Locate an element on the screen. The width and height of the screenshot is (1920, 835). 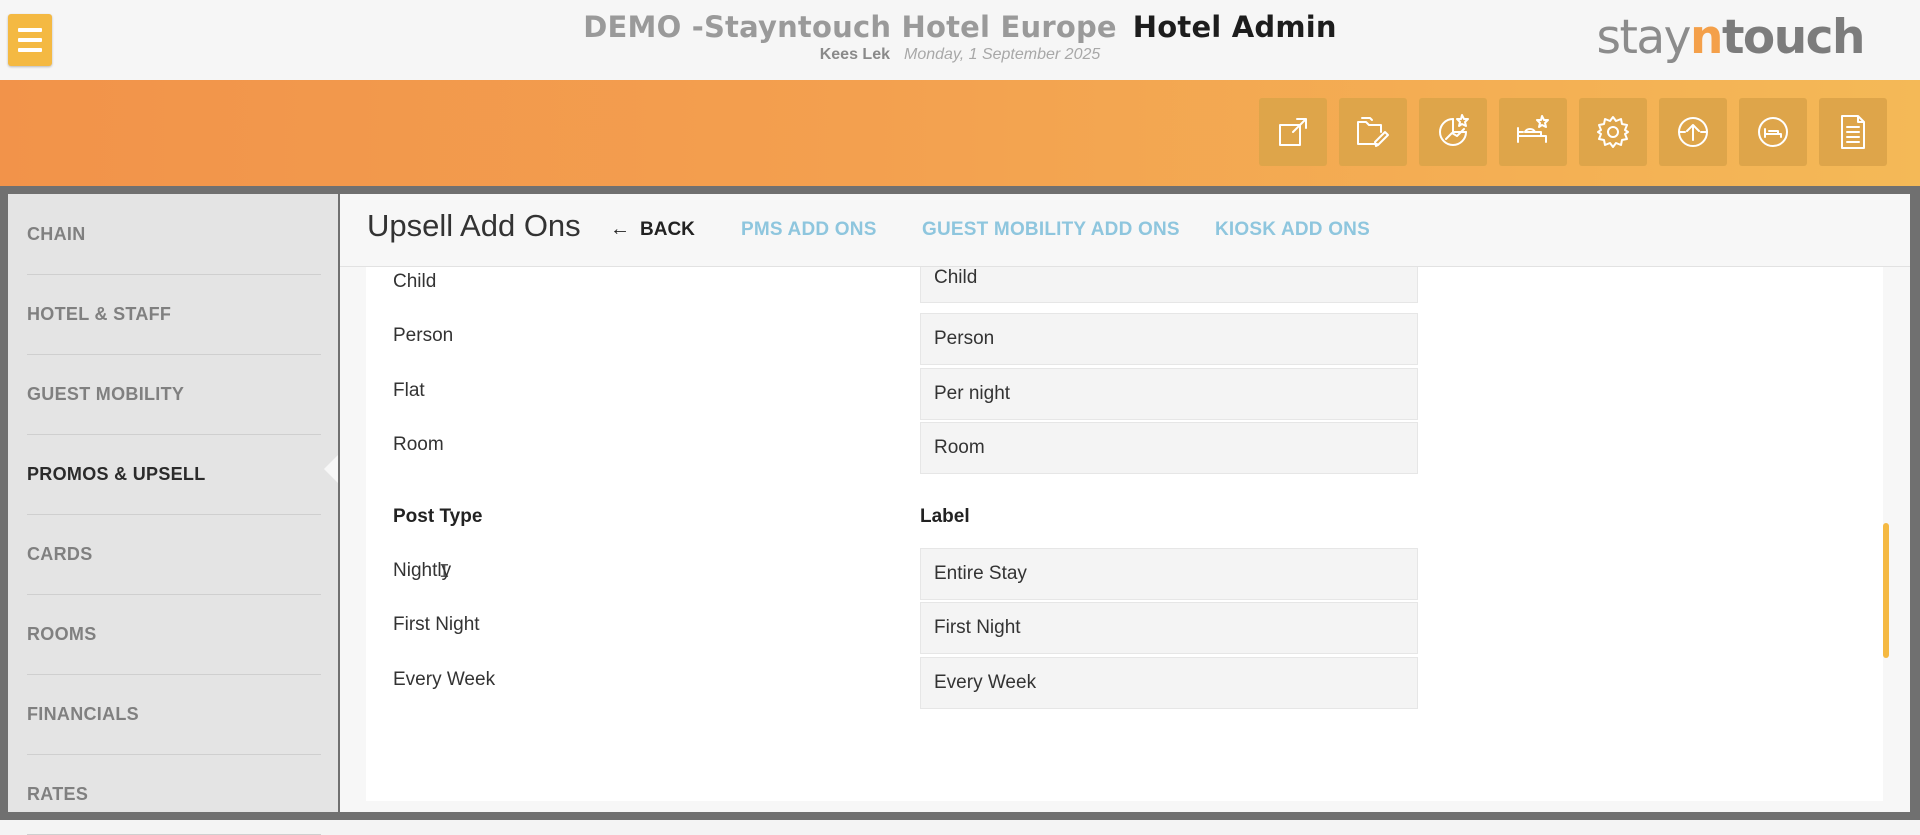
settings-button is located at coordinates (1613, 132).